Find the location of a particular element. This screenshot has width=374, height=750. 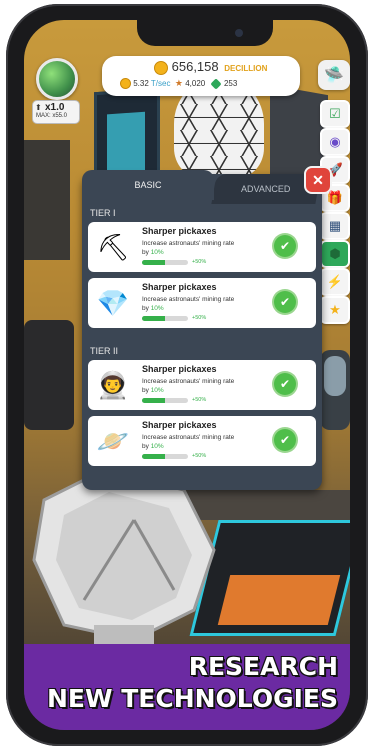

tier-label: TIER I is located at coordinates (103, 213).